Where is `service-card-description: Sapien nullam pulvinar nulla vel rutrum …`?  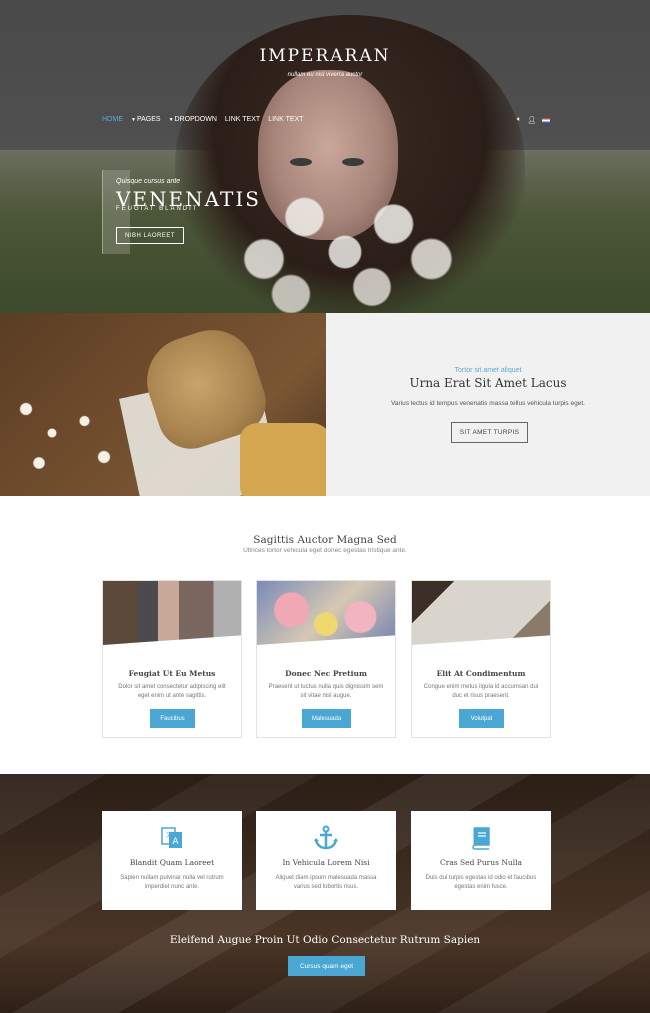 service-card-description: Sapien nullam pulvinar nulla vel rutrum … is located at coordinates (172, 882).